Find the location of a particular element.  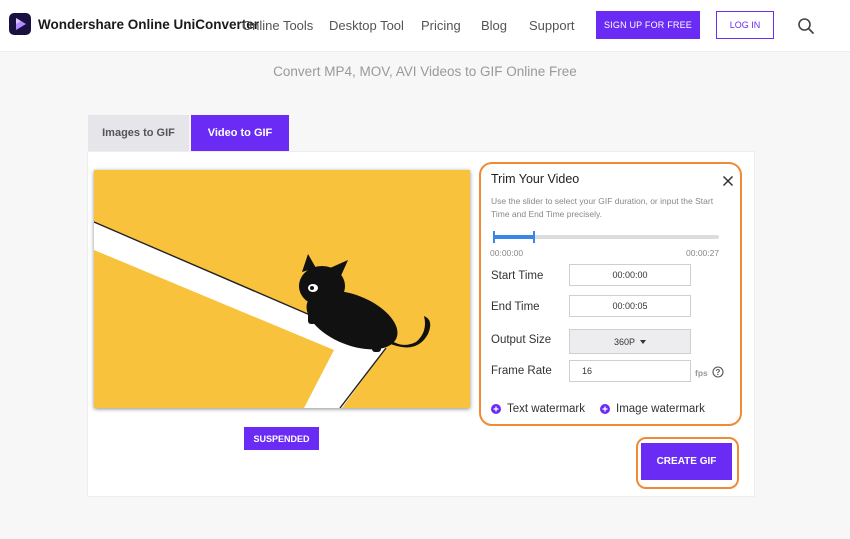

slider-end-time: 00:00:27 is located at coordinates (703, 253).